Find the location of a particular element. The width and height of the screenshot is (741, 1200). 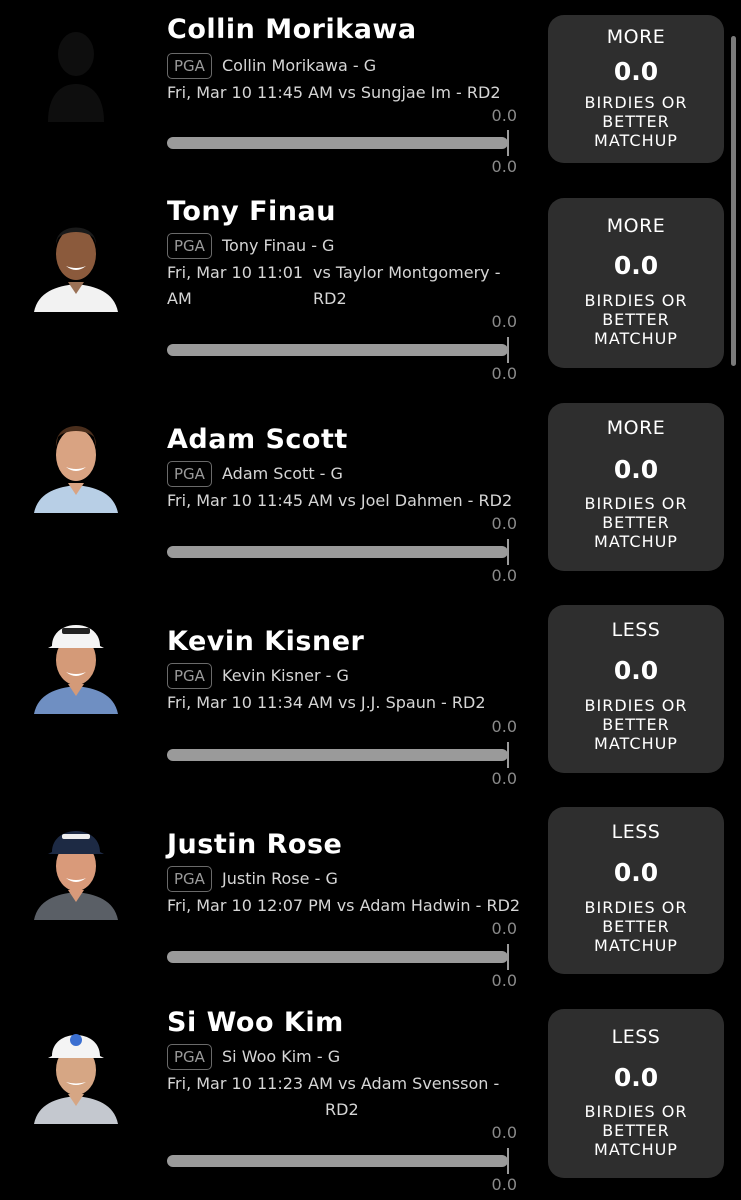

player-name: Kevin Kisner is located at coordinates (266, 641).